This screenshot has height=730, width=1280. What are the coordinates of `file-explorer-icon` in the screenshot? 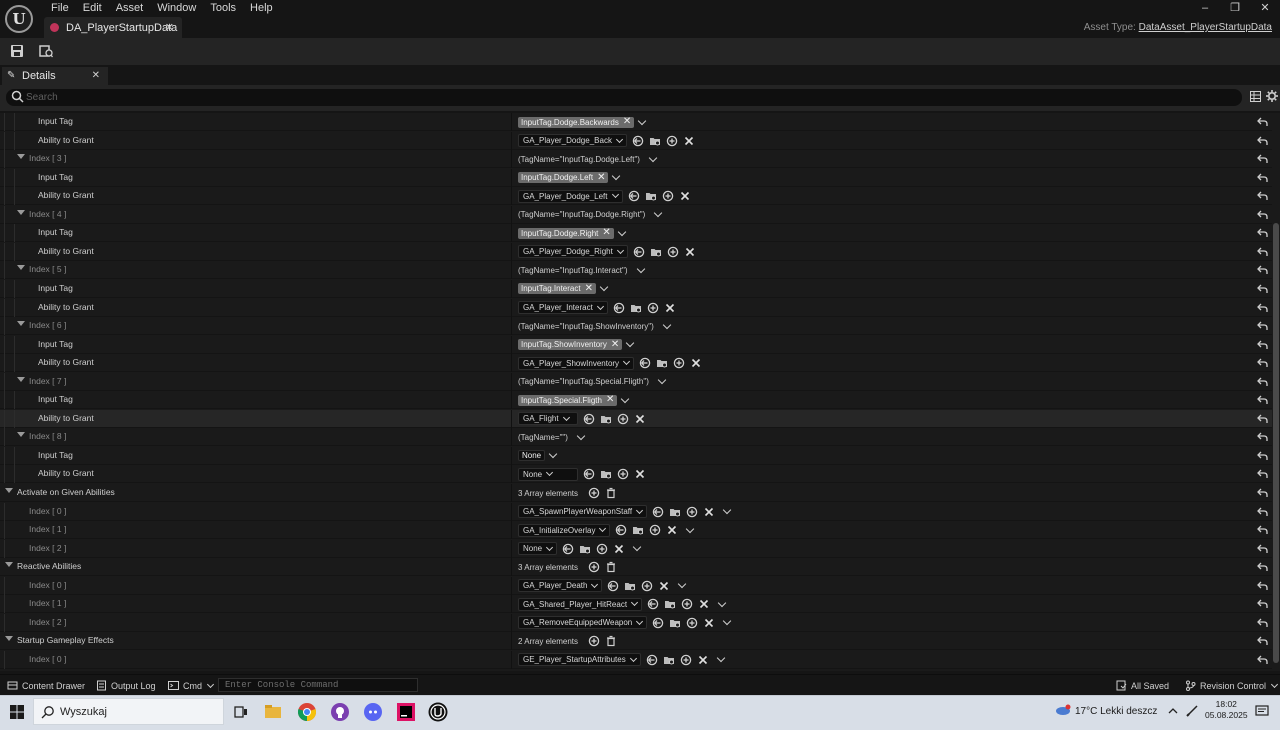 It's located at (273, 712).